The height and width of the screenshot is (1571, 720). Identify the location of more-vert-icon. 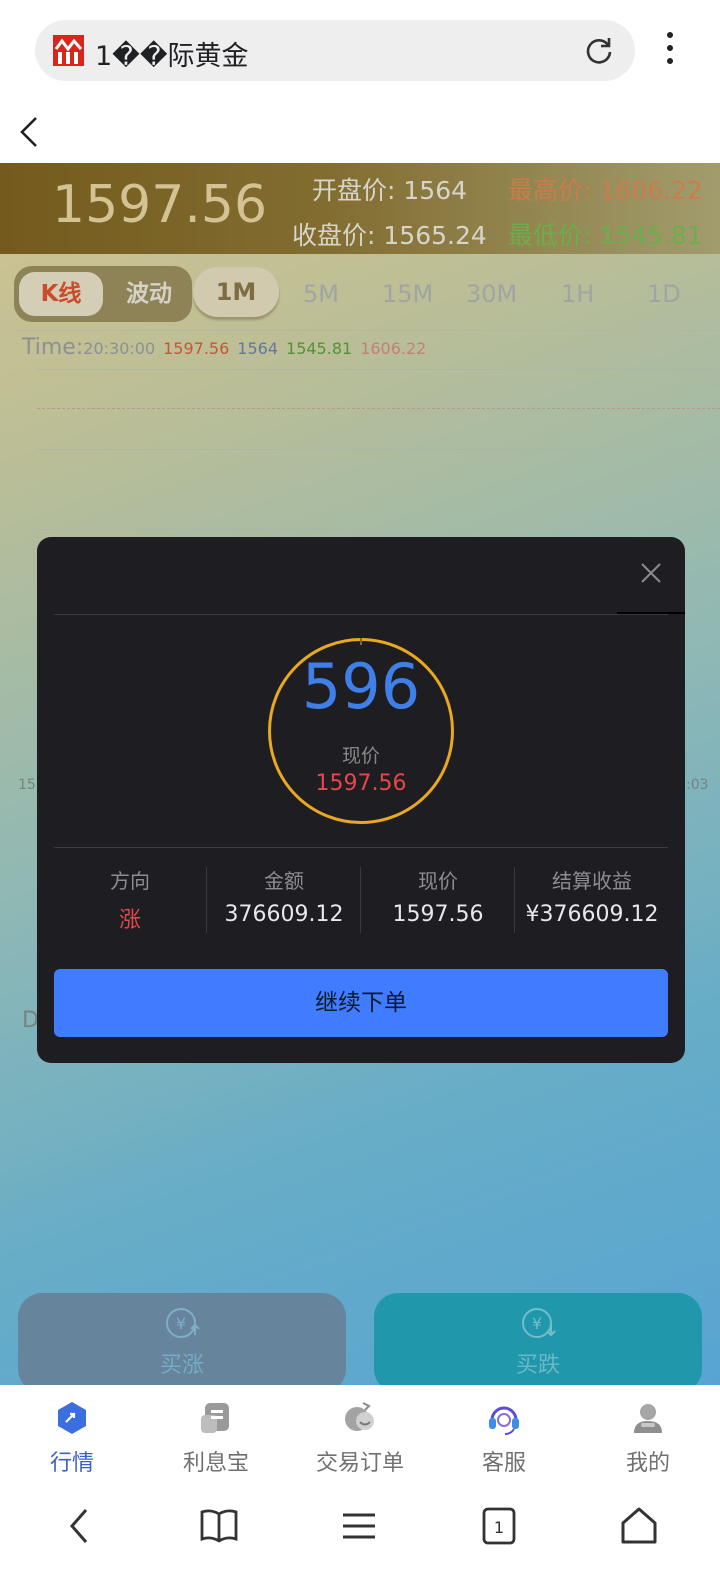
(670, 52).